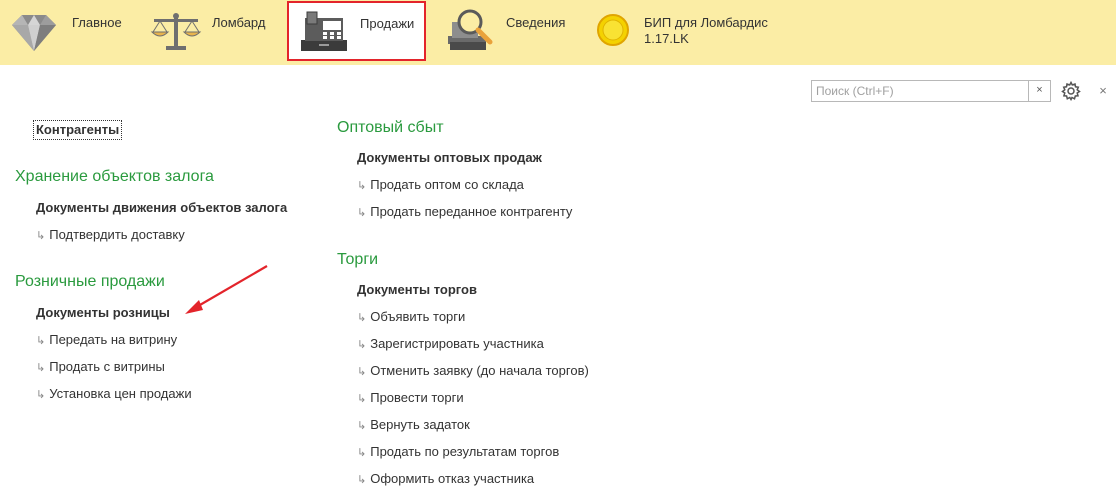  What do you see at coordinates (78, 130) in the screenshot?
I see `link-kontragenty: Контрагенты` at bounding box center [78, 130].